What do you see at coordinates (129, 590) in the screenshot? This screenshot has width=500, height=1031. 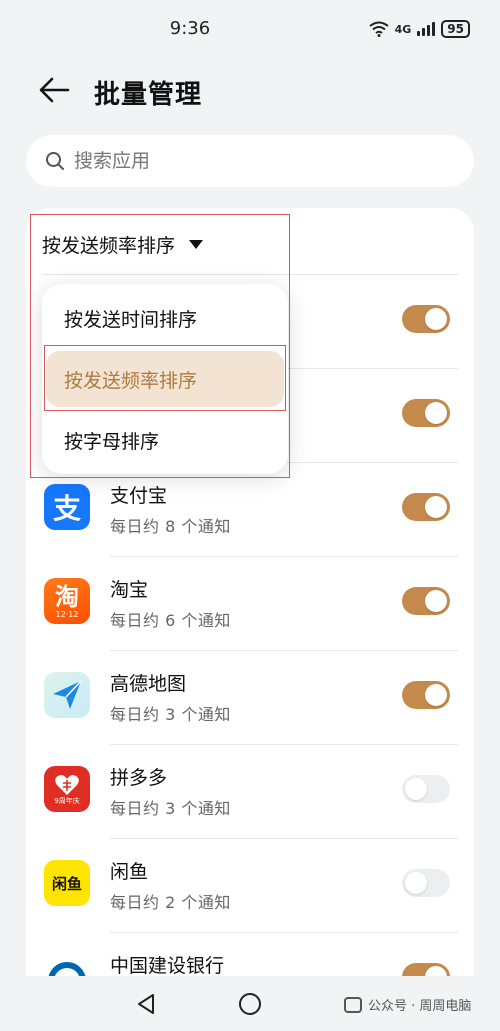 I see `app-name: 淘宝` at bounding box center [129, 590].